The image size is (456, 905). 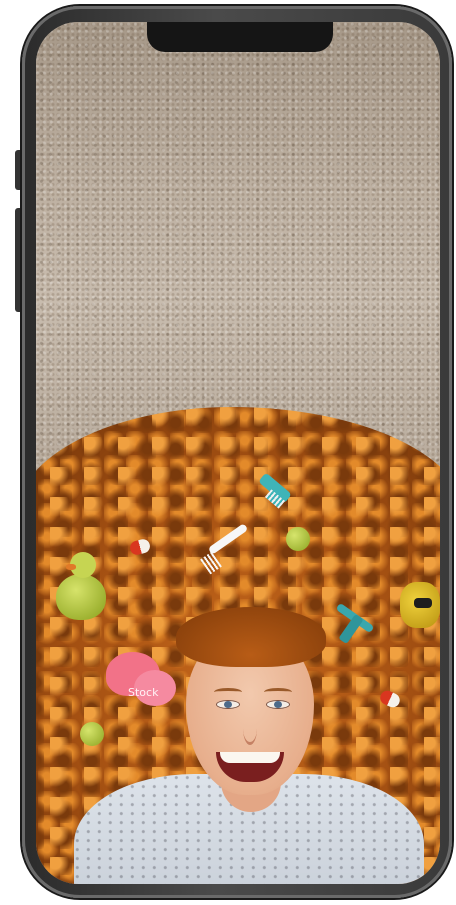 I want to click on right-eye, so click(x=278, y=704).